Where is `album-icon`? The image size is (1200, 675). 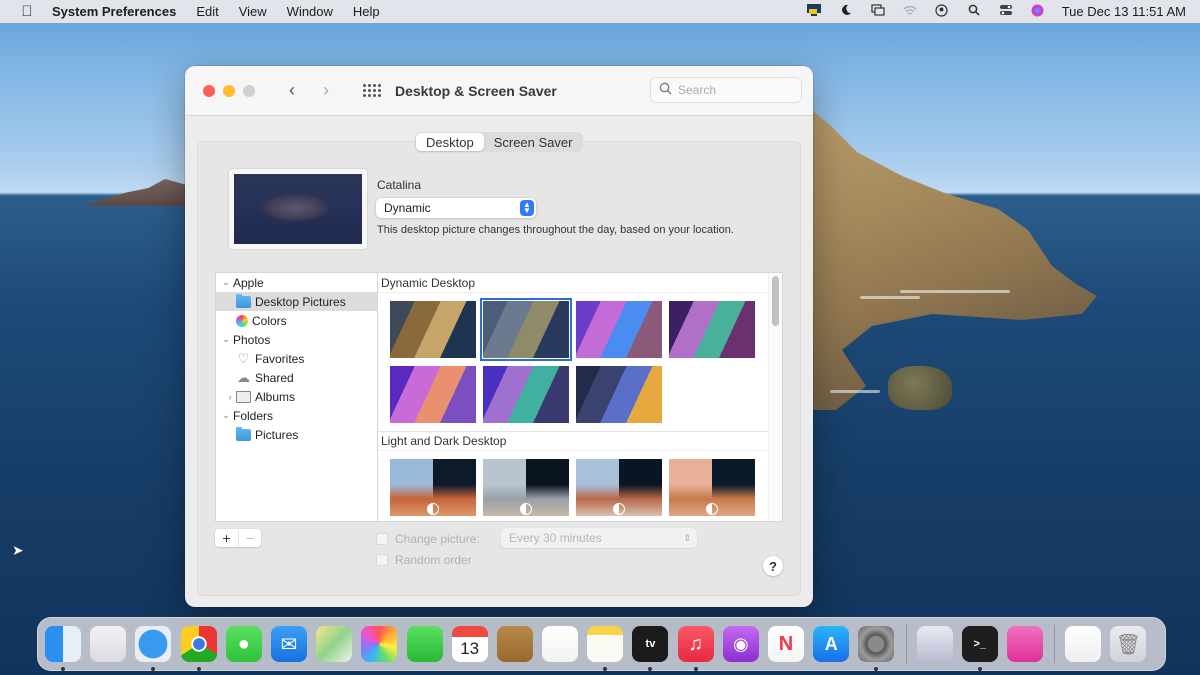
album-icon is located at coordinates (243, 396).